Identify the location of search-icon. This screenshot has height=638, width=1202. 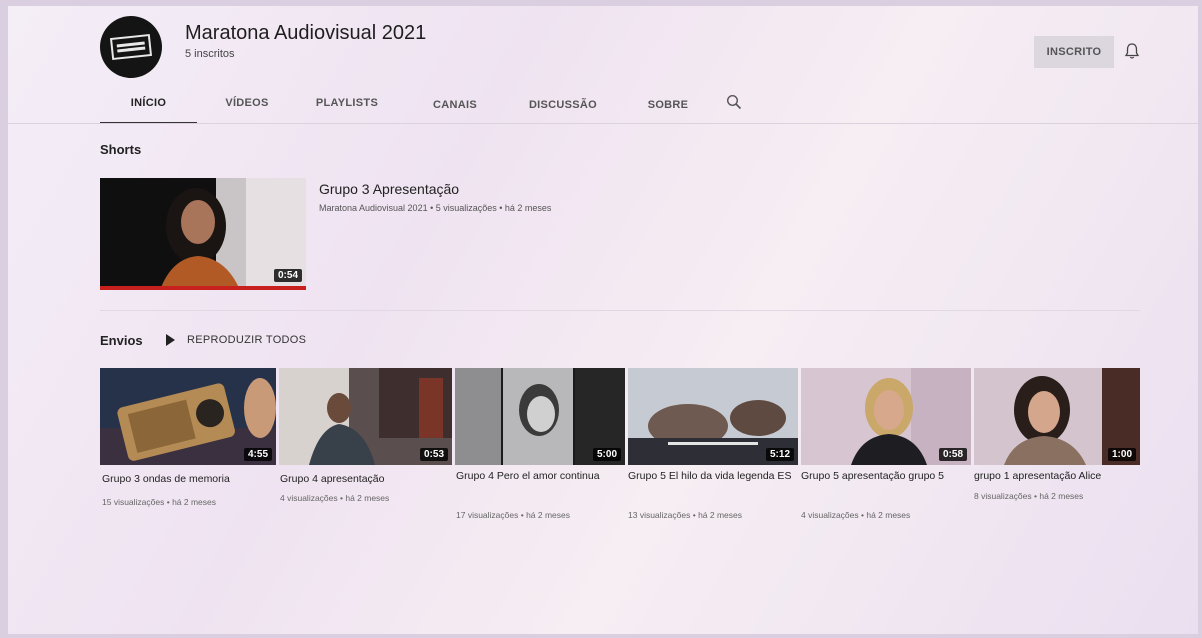
(734, 102).